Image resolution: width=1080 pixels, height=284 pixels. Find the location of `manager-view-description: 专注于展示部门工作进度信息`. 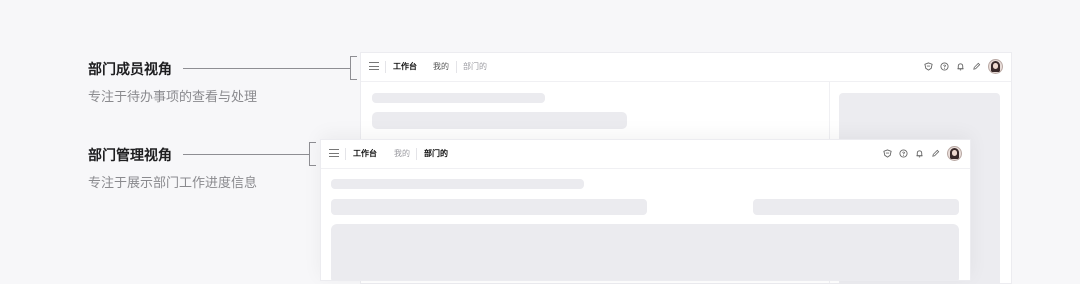

manager-view-description: 专注于展示部门工作进度信息 is located at coordinates (173, 182).